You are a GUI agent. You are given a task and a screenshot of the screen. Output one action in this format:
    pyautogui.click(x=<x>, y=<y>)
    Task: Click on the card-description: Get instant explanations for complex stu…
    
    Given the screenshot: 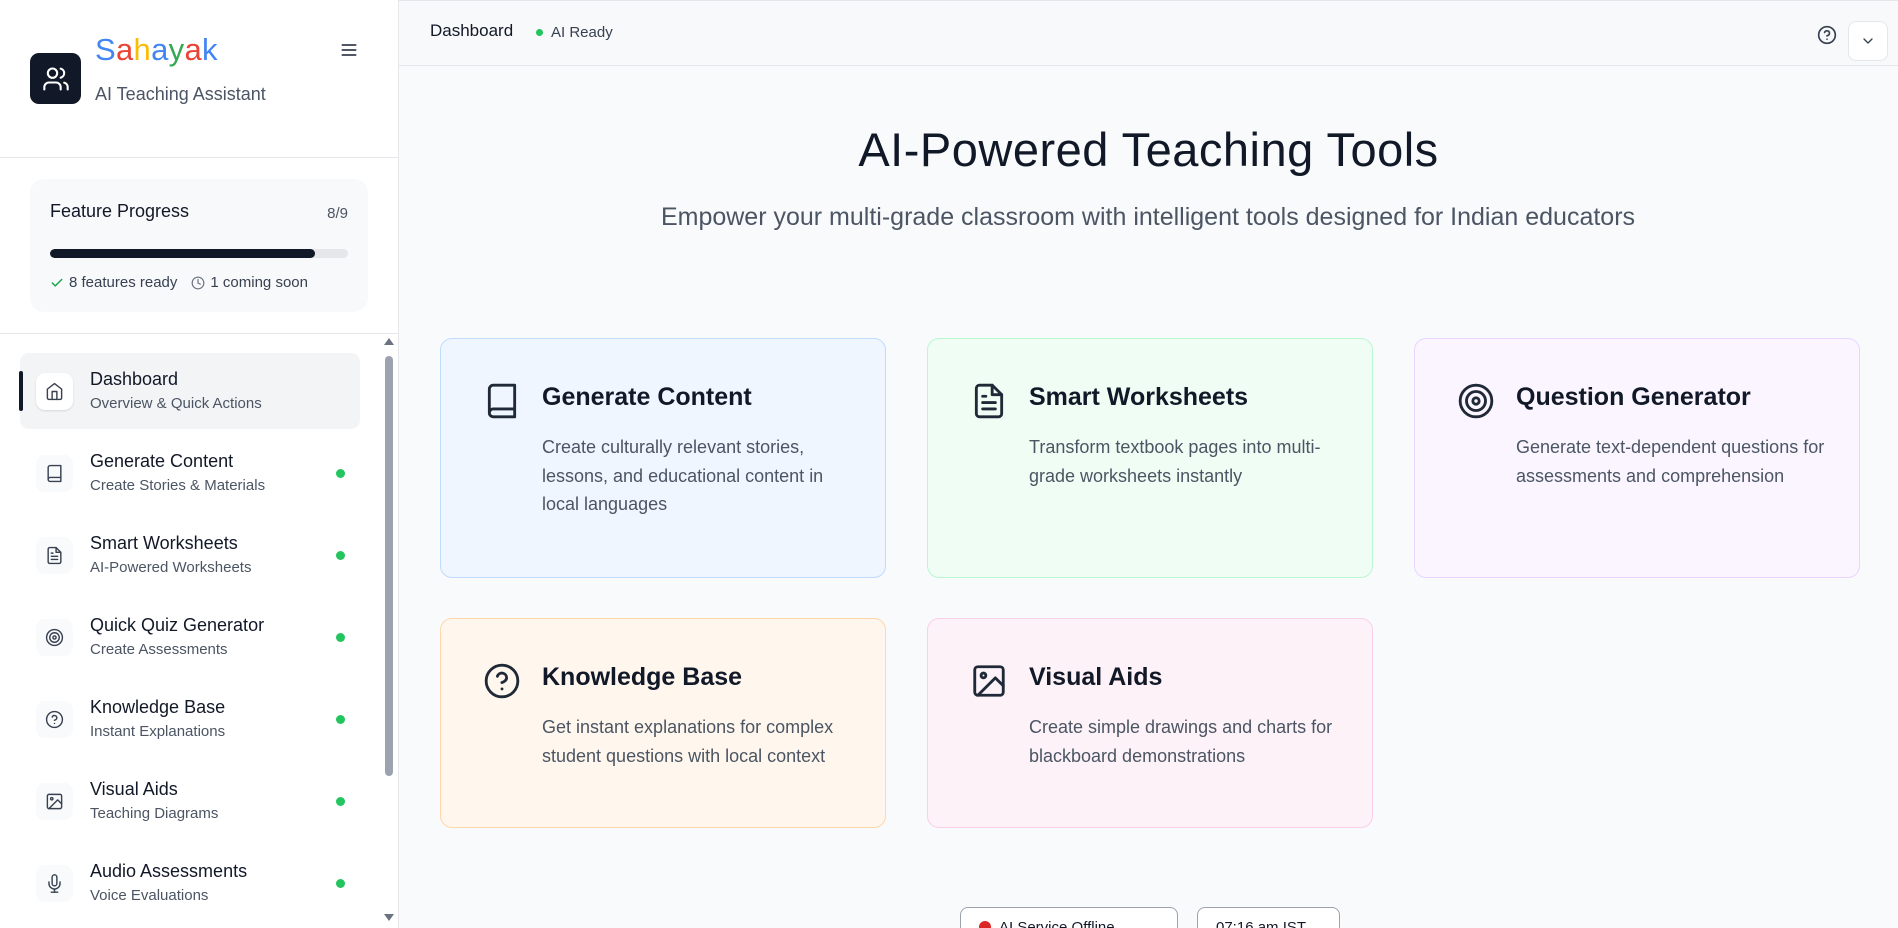 What is the action you would take?
    pyautogui.click(x=688, y=741)
    